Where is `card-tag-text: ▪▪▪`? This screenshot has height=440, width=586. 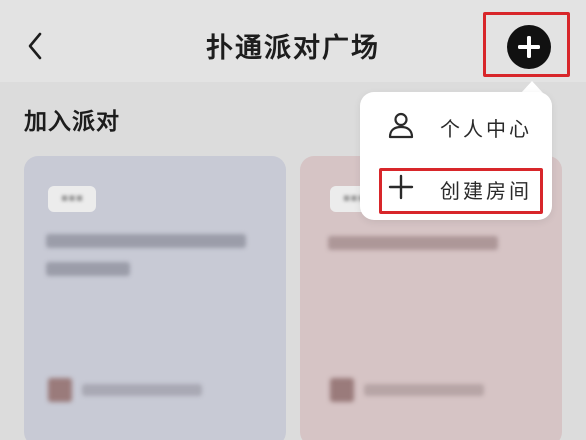
card-tag-text: ▪▪▪ is located at coordinates (72, 197).